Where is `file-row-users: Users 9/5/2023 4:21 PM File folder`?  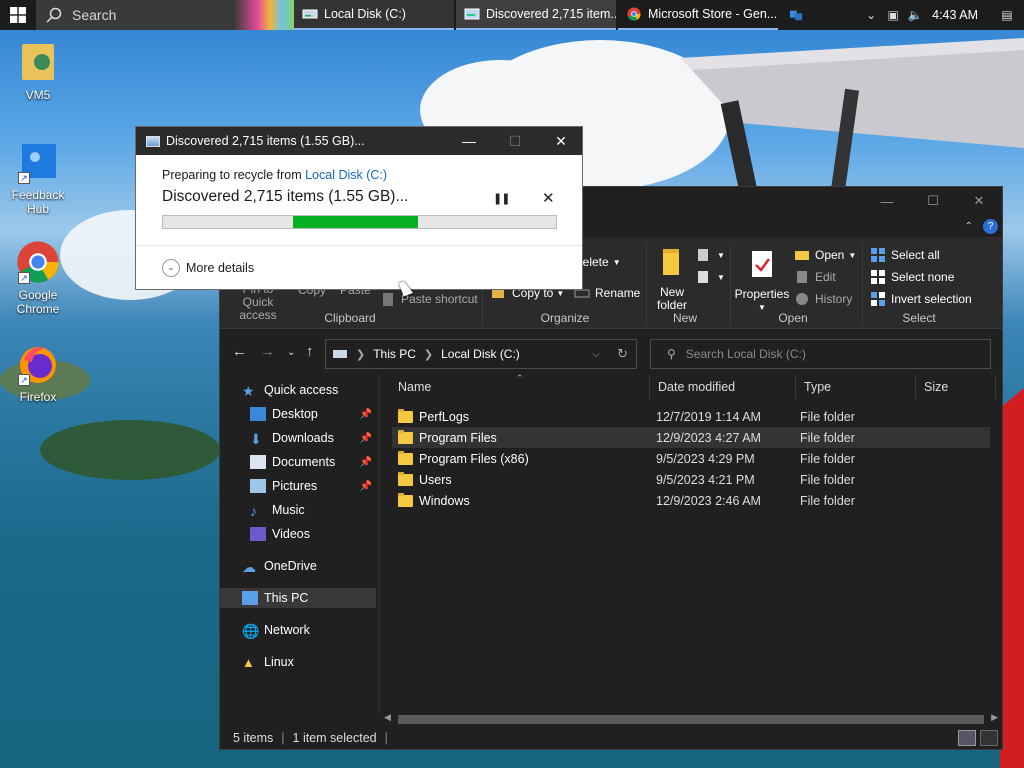 file-row-users: Users 9/5/2023 4:21 PM File folder is located at coordinates (691, 479).